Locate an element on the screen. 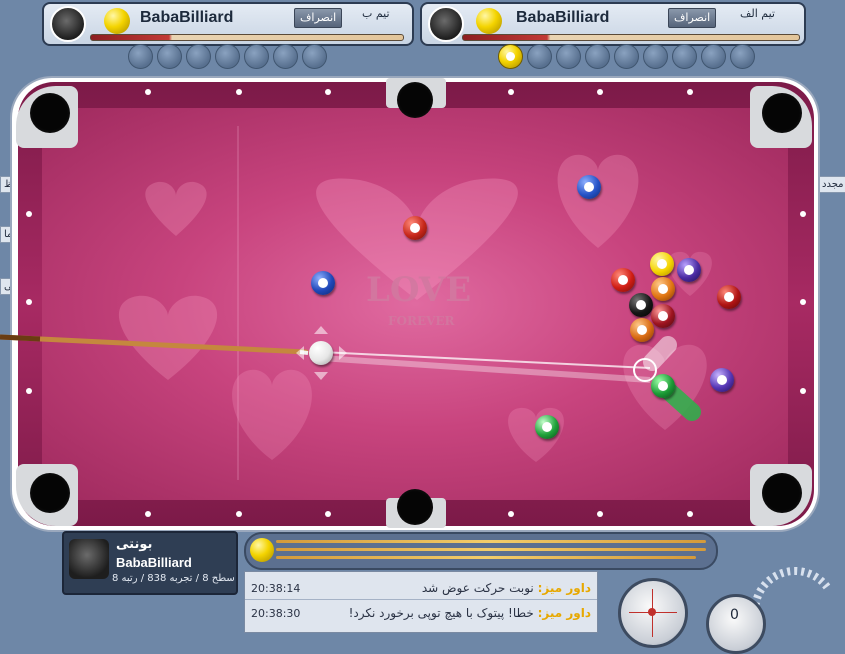 This screenshot has height=654, width=845. ball-eight is located at coordinates (641, 305).